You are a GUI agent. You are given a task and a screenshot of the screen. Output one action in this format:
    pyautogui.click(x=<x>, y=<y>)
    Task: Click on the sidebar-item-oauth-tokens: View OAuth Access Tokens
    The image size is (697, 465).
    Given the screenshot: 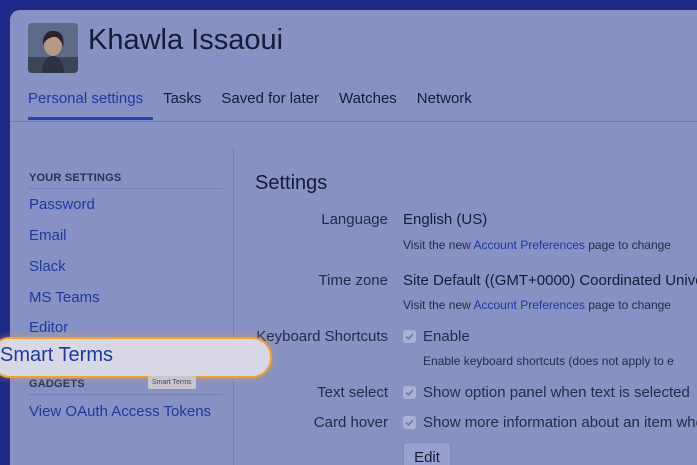 What is the action you would take?
    pyautogui.click(x=120, y=411)
    